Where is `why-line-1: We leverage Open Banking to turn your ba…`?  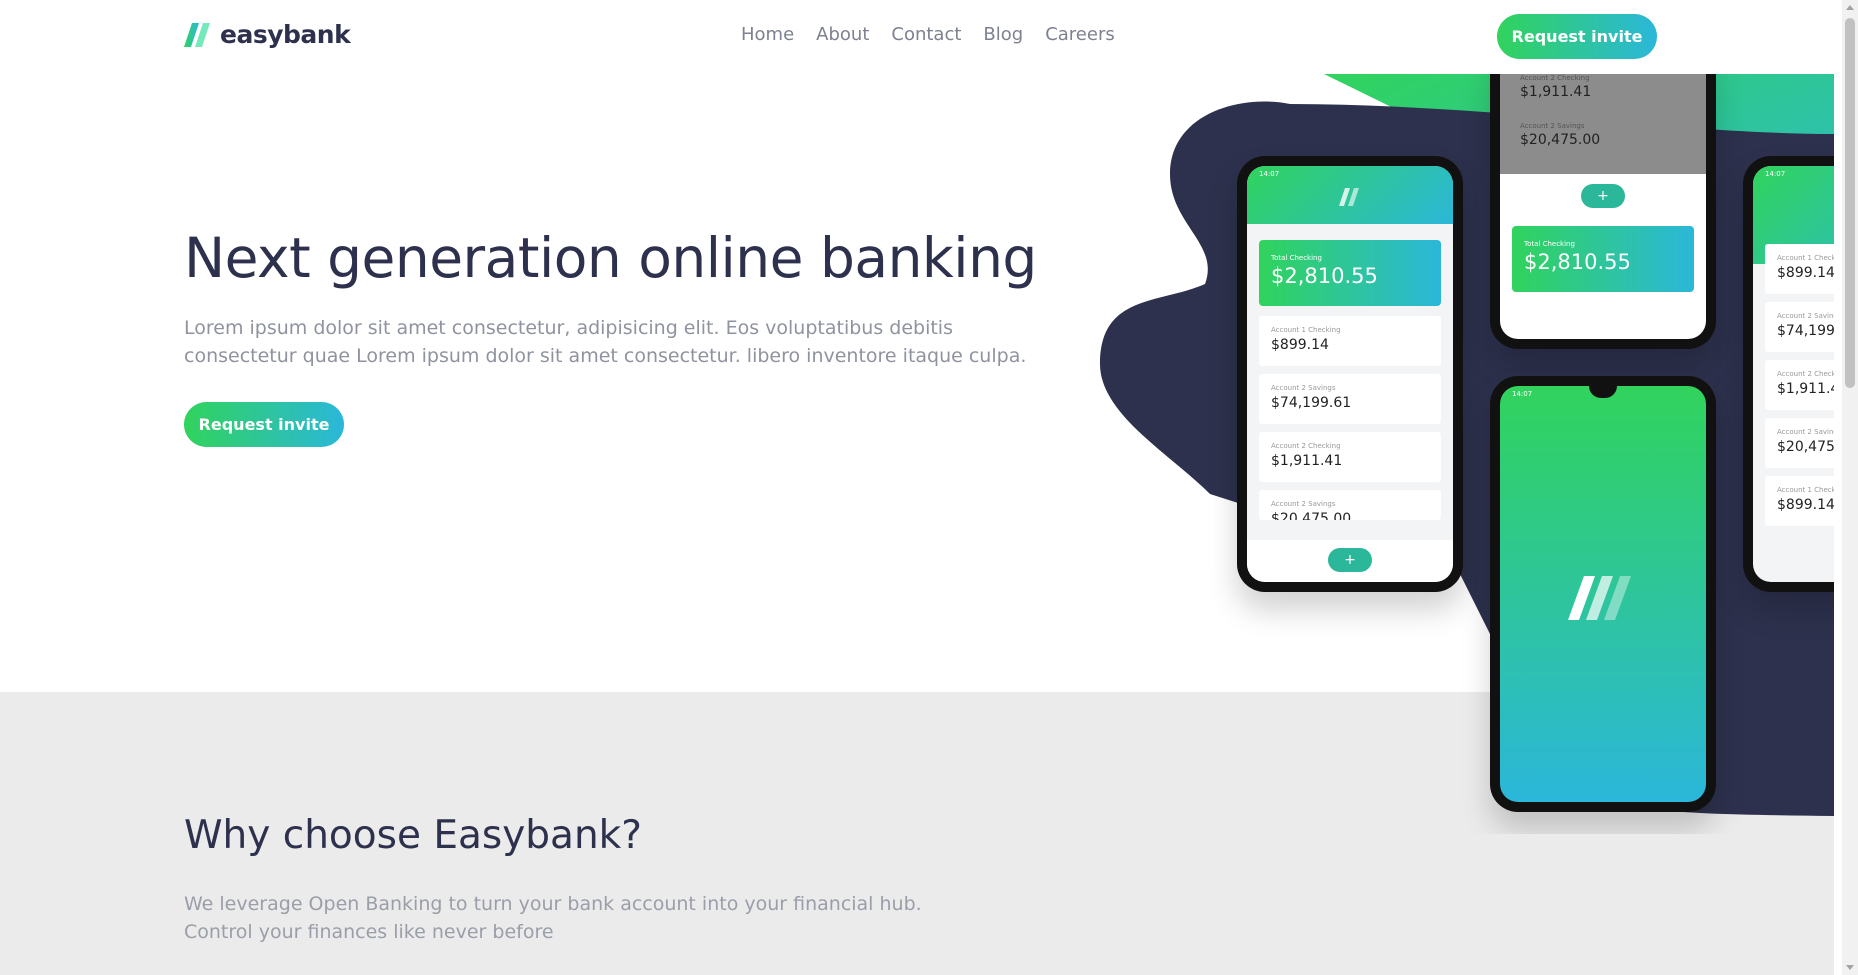 why-line-1: We leverage Open Banking to turn your ba… is located at coordinates (553, 904).